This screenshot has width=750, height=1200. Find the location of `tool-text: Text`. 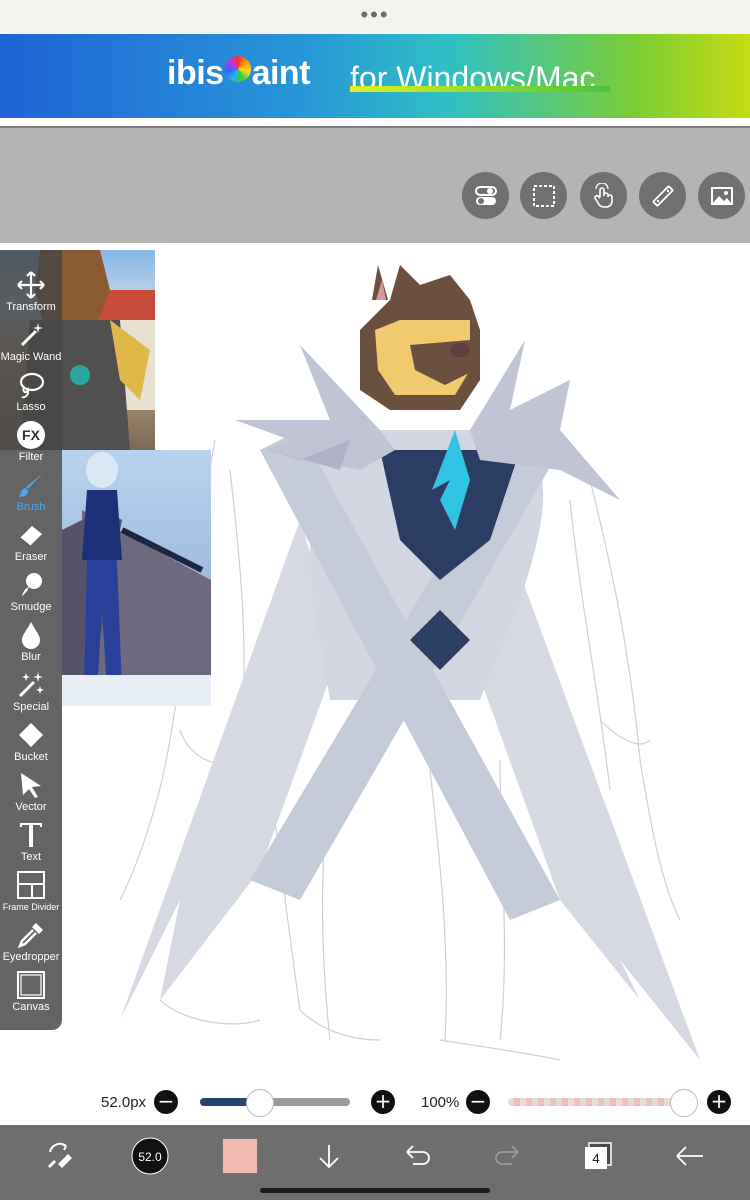

tool-text: Text is located at coordinates (31, 843).